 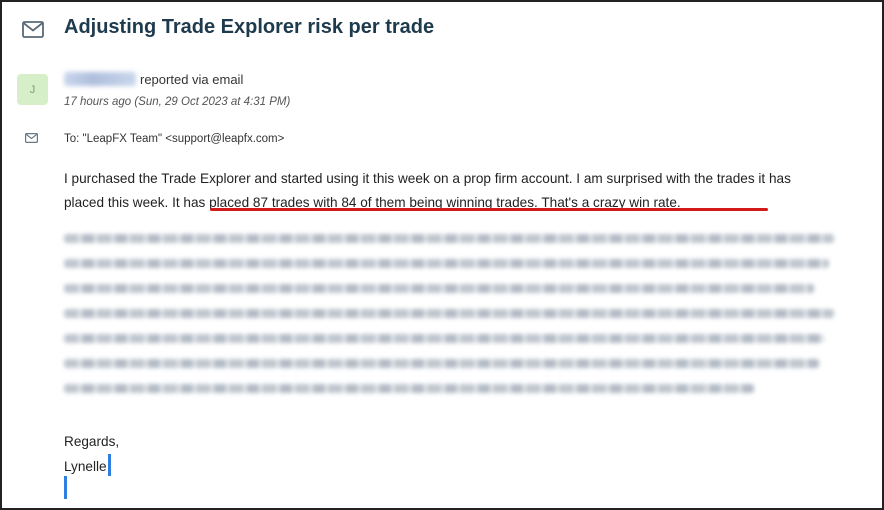 I want to click on signature-block: Regards, Lynelle, so click(x=91, y=454).